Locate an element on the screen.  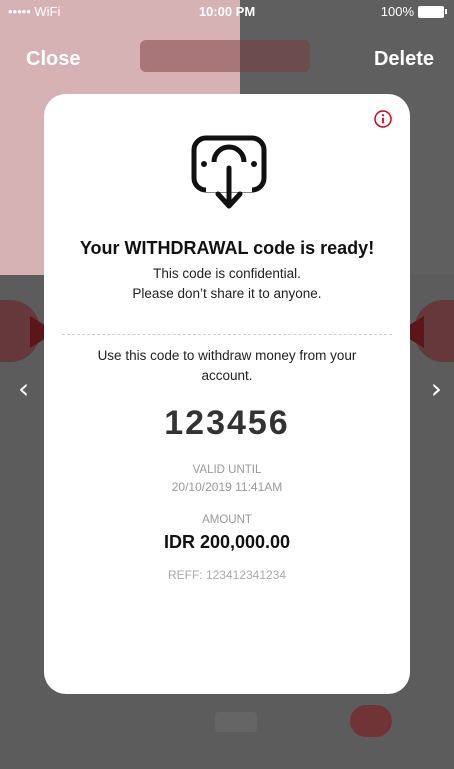
info-icon is located at coordinates (383, 119).